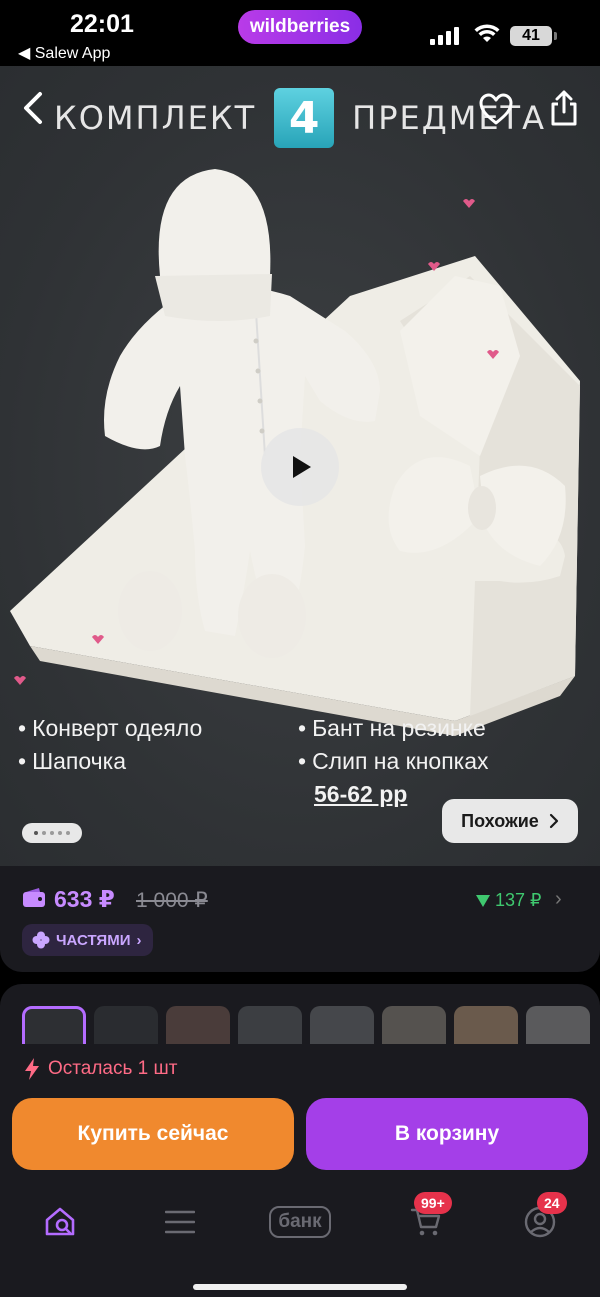 The image size is (600, 1297). What do you see at coordinates (110, 761) in the screenshot?
I see `feature-item: Шапочка` at bounding box center [110, 761].